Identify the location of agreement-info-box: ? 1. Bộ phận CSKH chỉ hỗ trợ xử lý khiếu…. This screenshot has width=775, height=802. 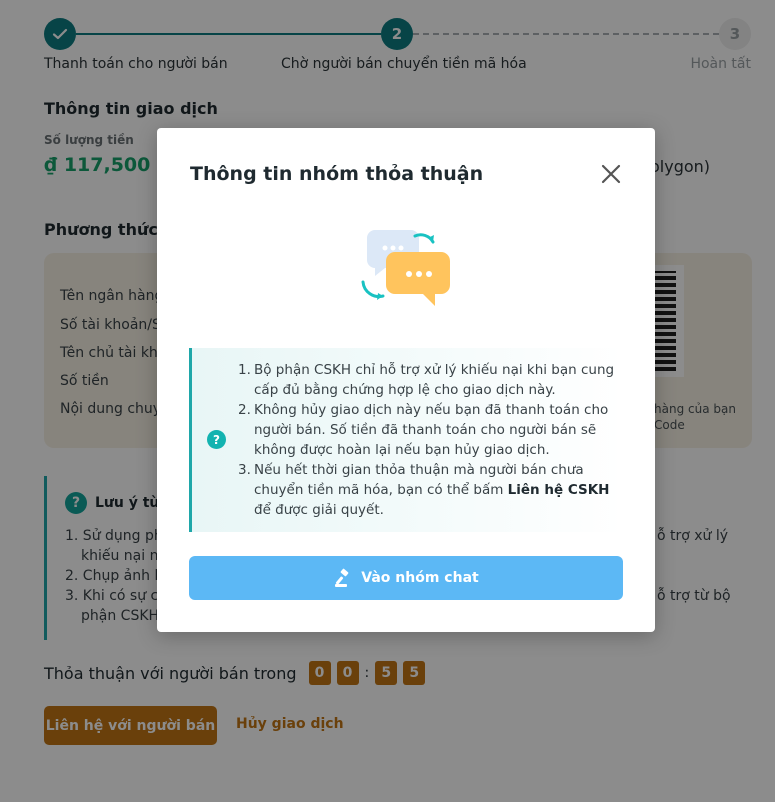
(406, 440).